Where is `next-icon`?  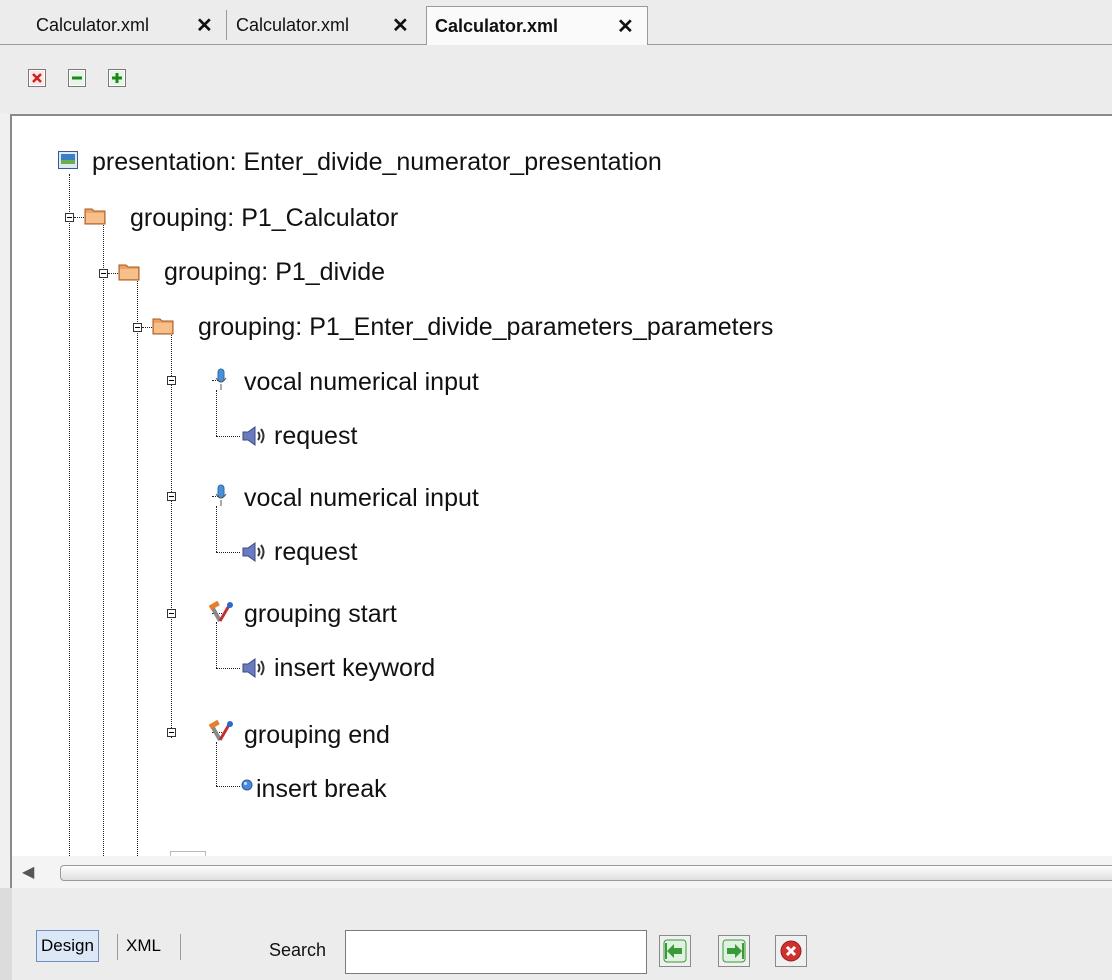
next-icon is located at coordinates (734, 951).